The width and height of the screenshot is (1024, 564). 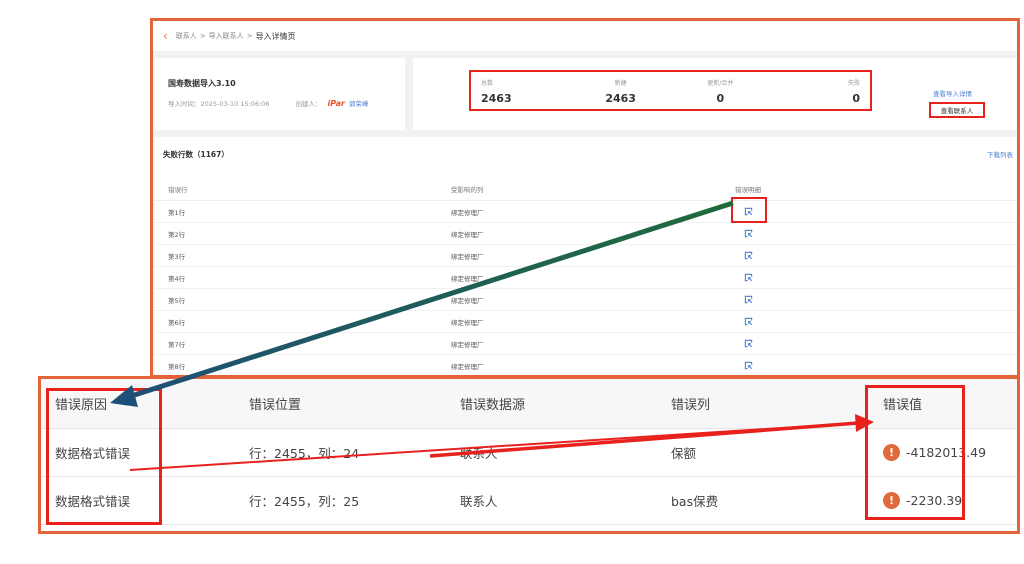 I want to click on stat-updated: 更新/合并 0, so click(x=721, y=90).